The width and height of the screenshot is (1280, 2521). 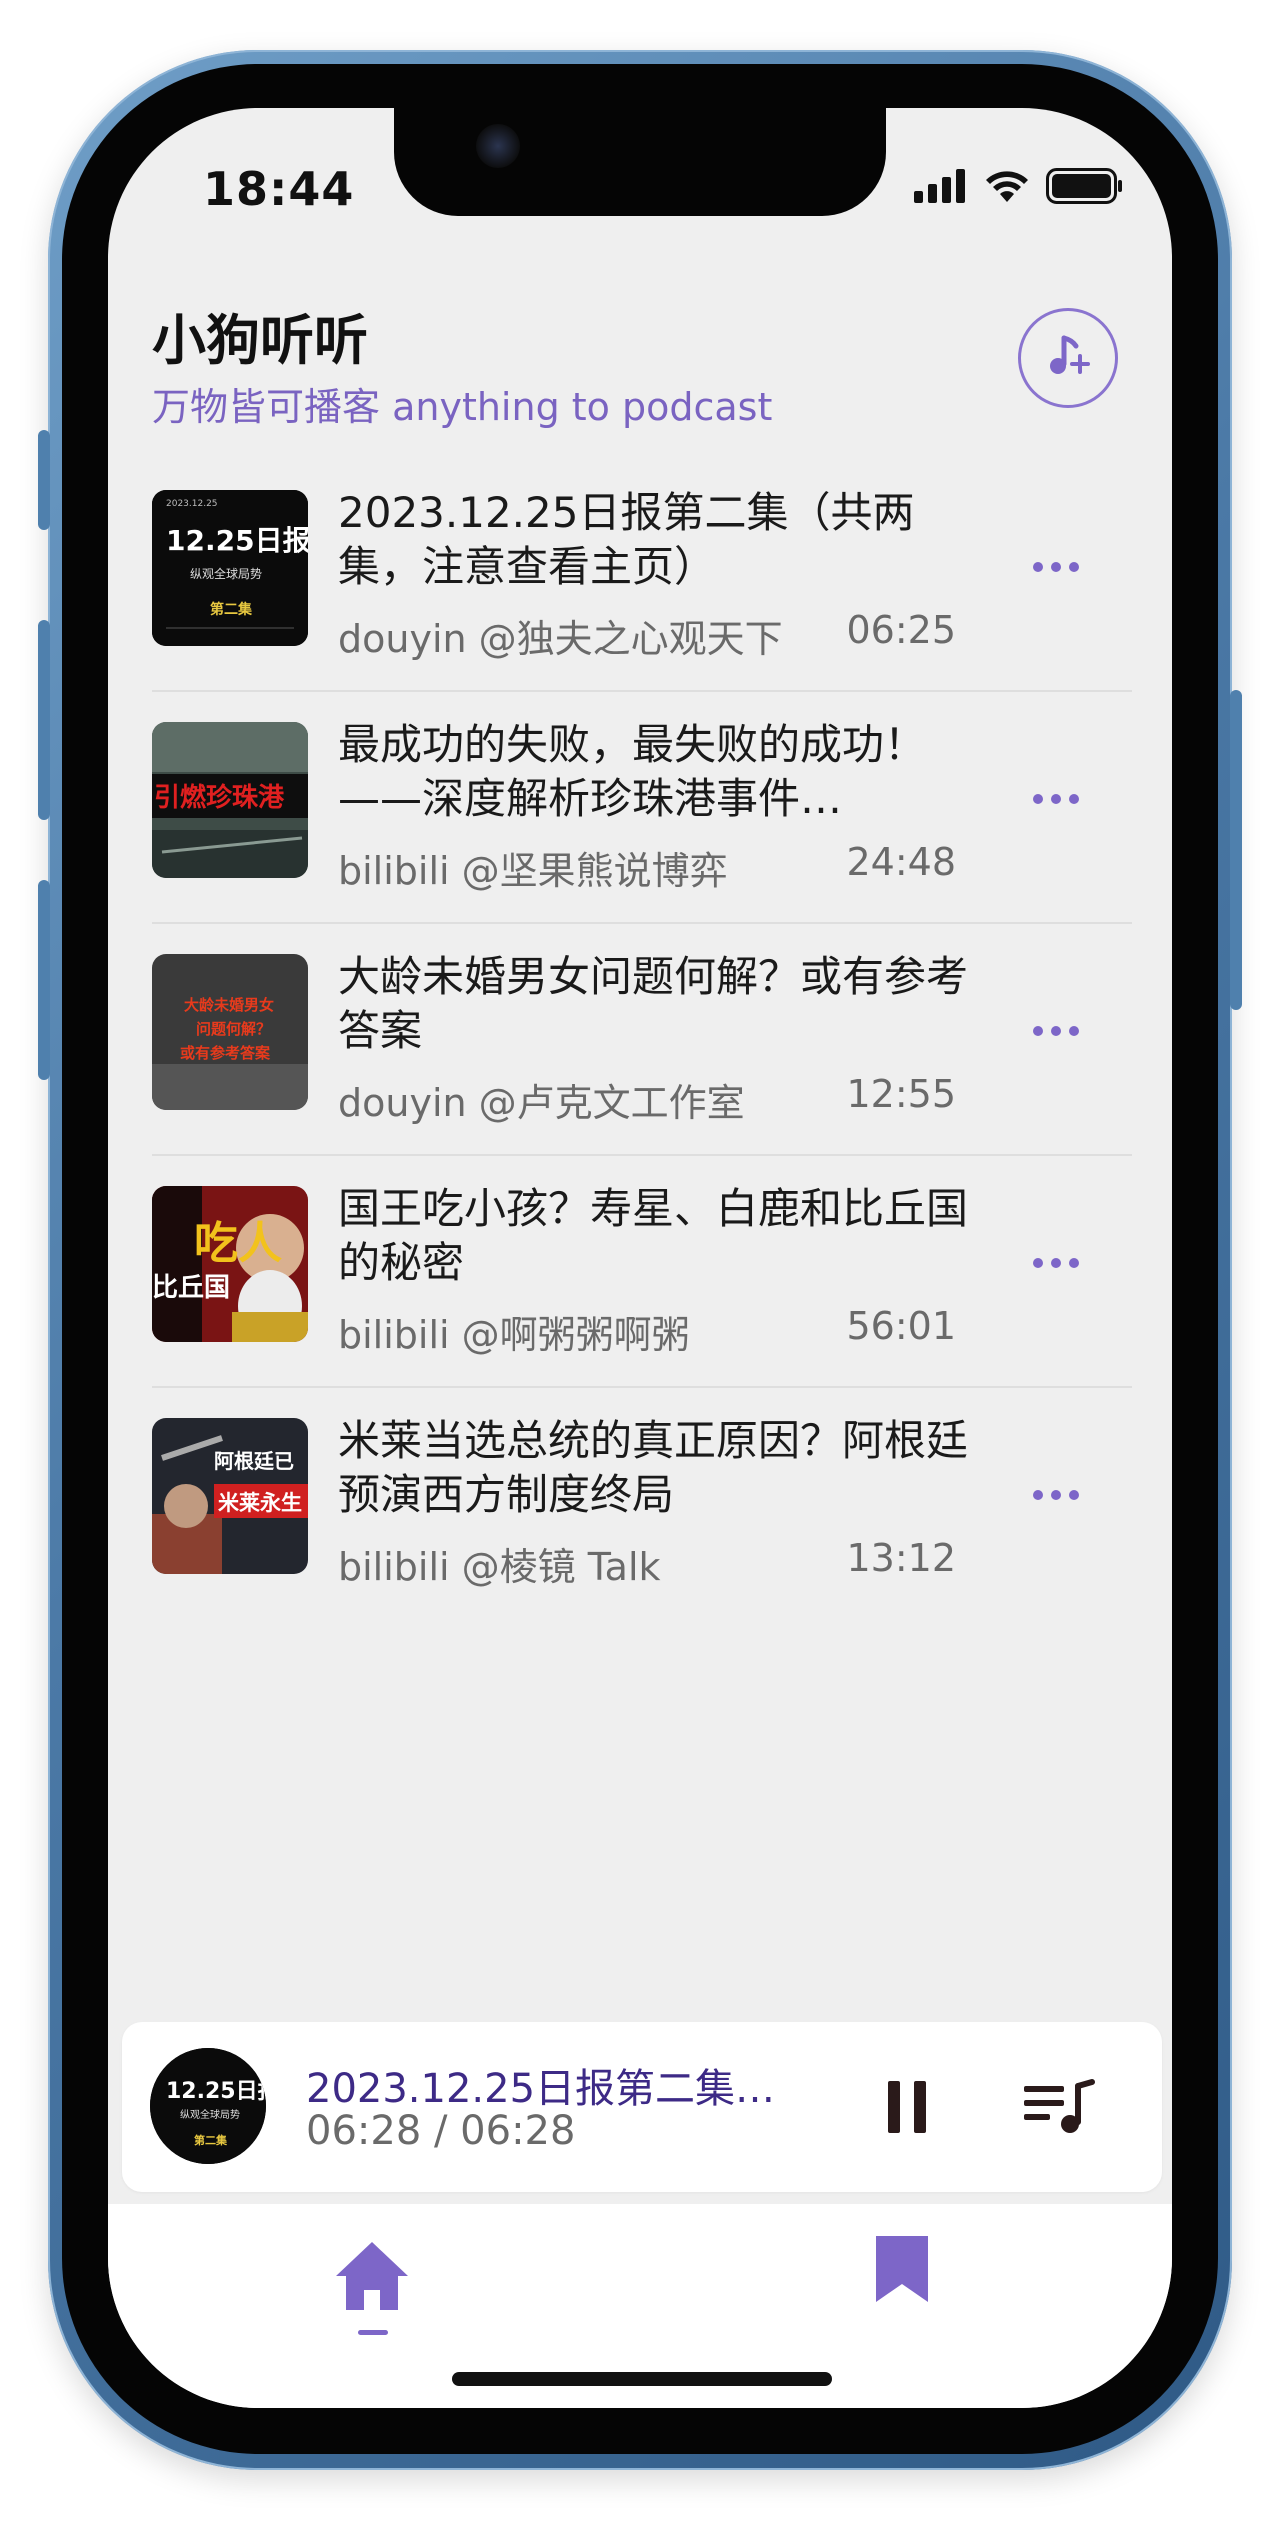 I want to click on thumb-text: 问题何解？, so click(x=233, y=1029).